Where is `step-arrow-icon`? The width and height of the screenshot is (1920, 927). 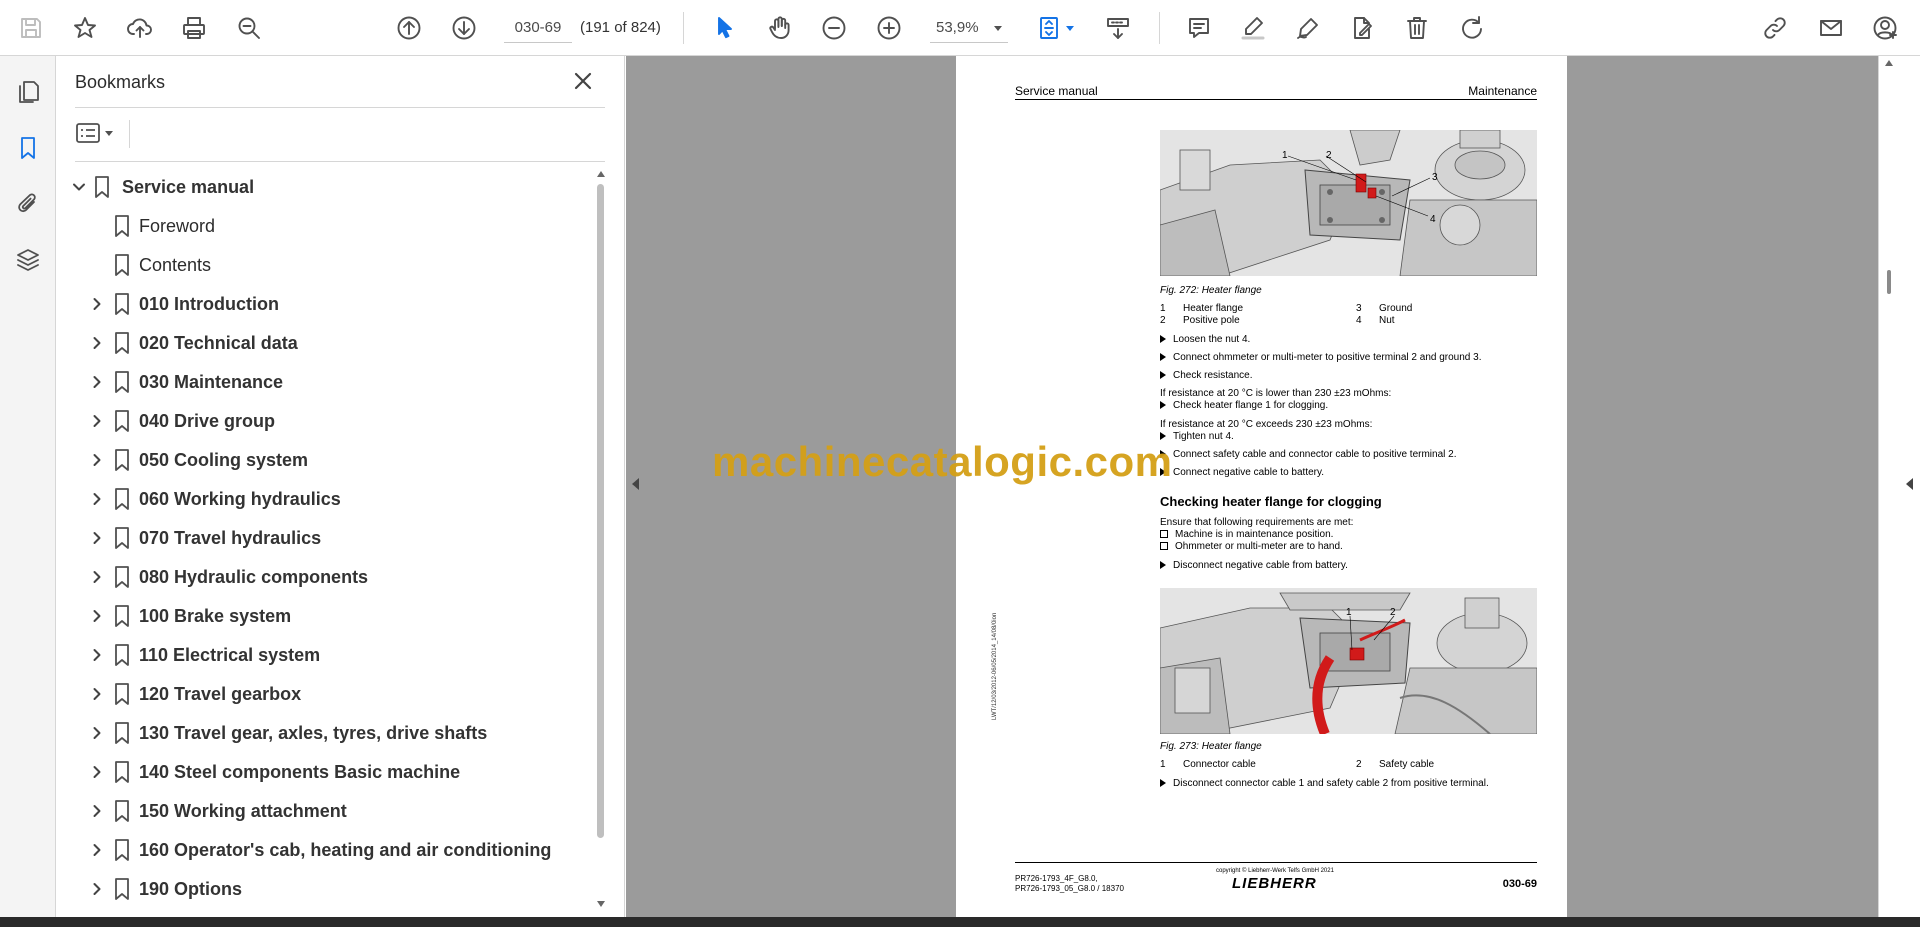 step-arrow-icon is located at coordinates (1163, 565).